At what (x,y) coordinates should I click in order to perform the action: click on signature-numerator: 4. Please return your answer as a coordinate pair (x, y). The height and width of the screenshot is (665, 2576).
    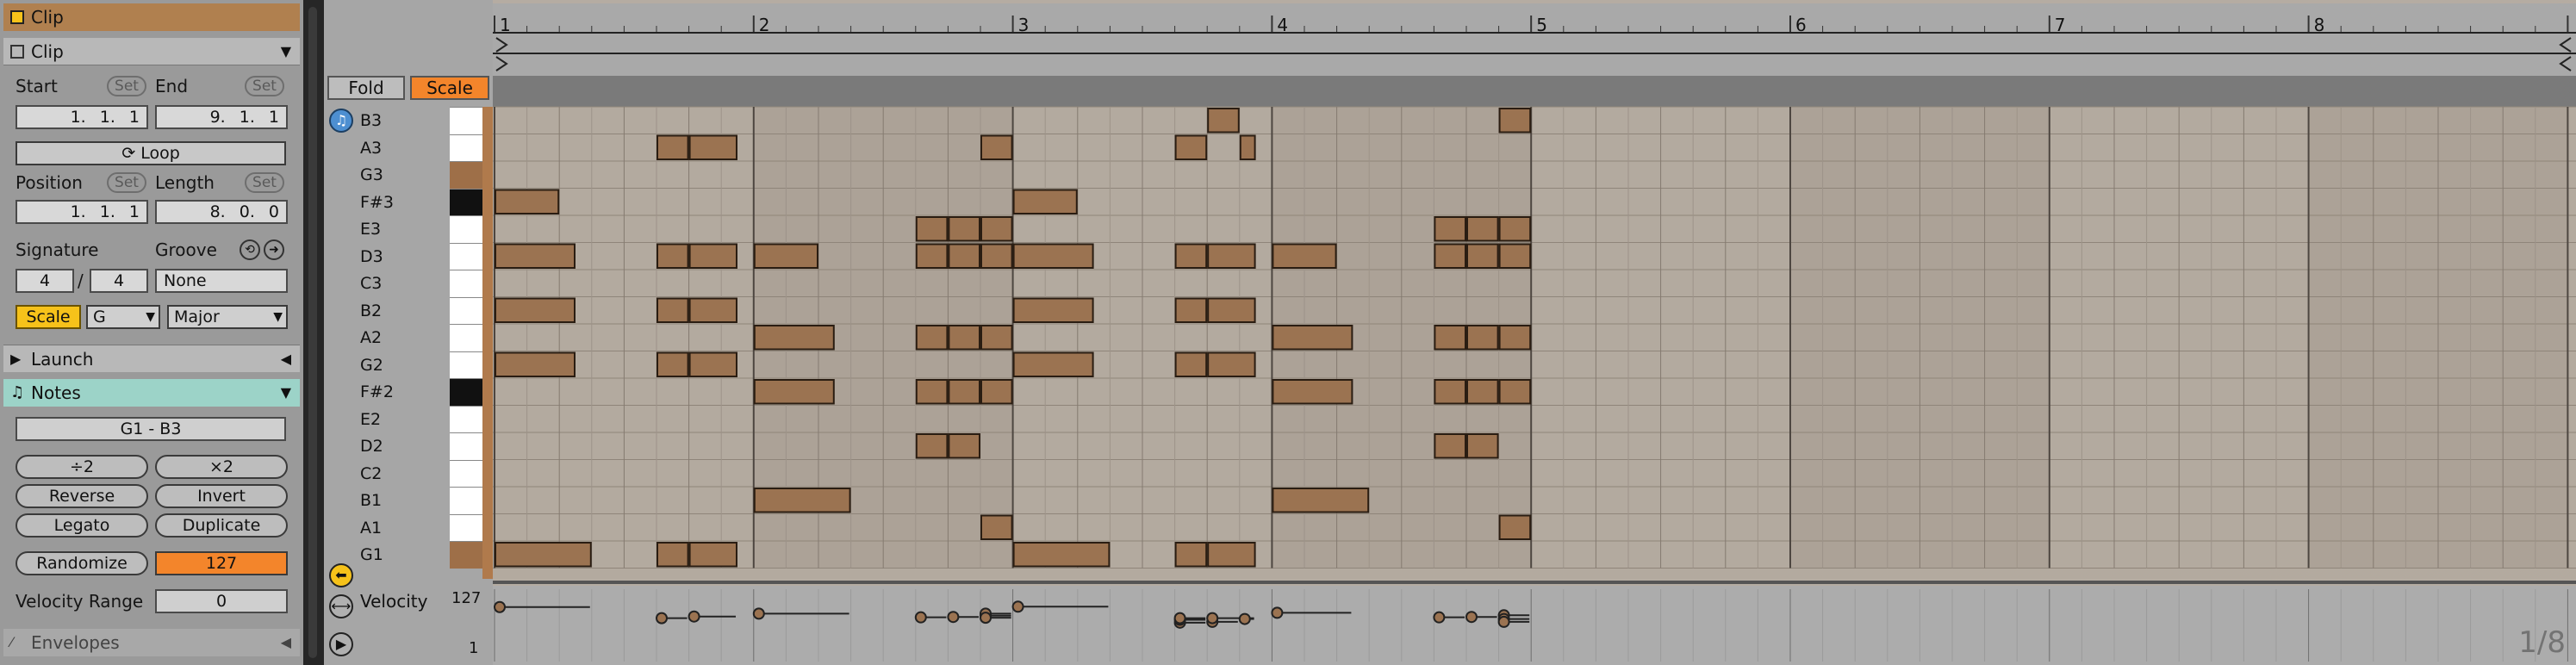
    Looking at the image, I should click on (45, 281).